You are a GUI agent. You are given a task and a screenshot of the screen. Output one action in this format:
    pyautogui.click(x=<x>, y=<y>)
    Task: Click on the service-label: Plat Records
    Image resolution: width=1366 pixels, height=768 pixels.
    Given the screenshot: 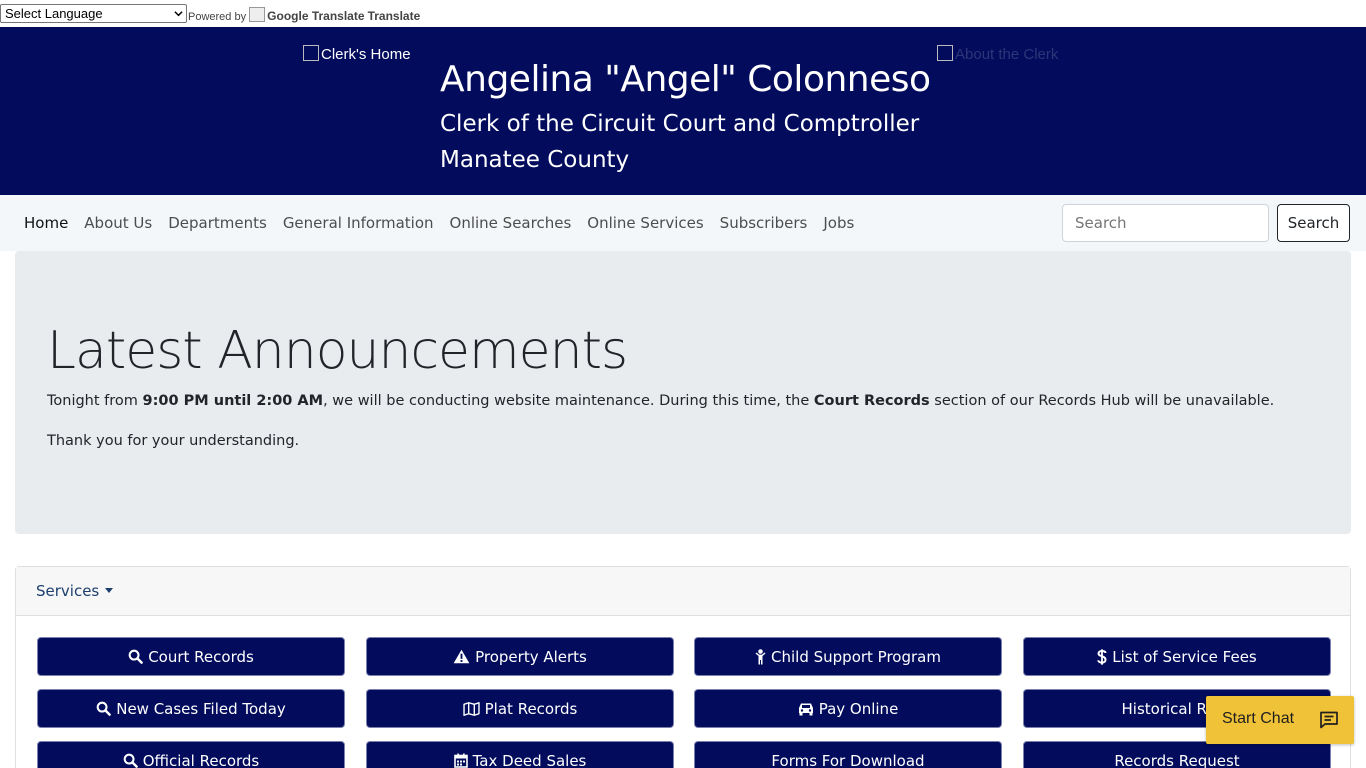 What is the action you would take?
    pyautogui.click(x=531, y=708)
    